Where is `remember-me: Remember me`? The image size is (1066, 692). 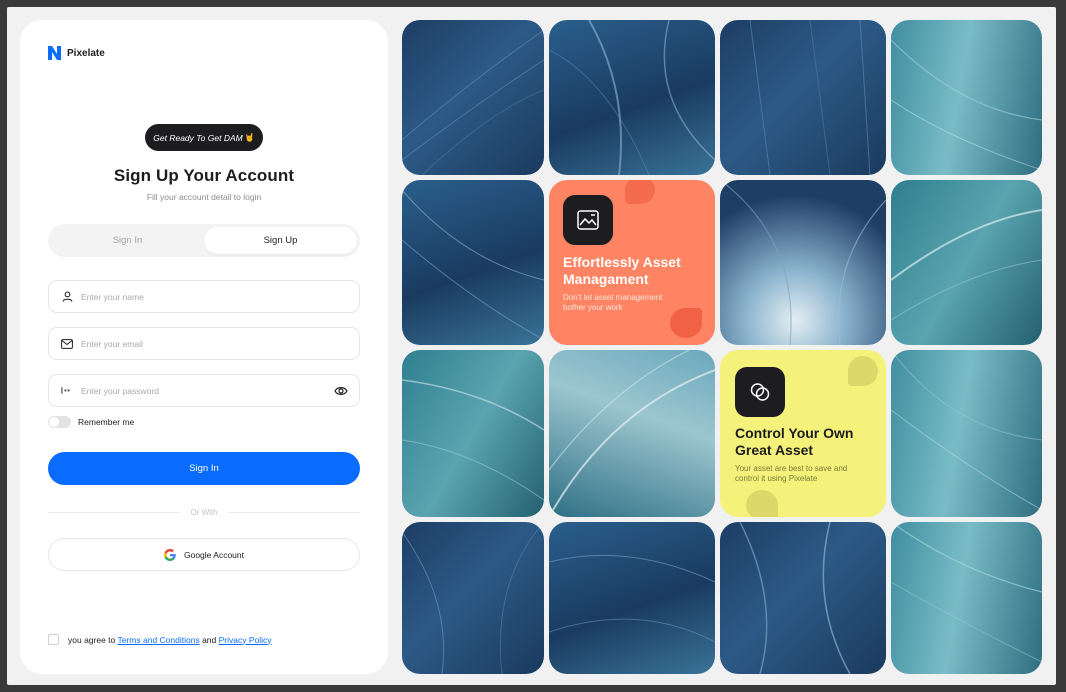
remember-me: Remember me is located at coordinates (91, 422).